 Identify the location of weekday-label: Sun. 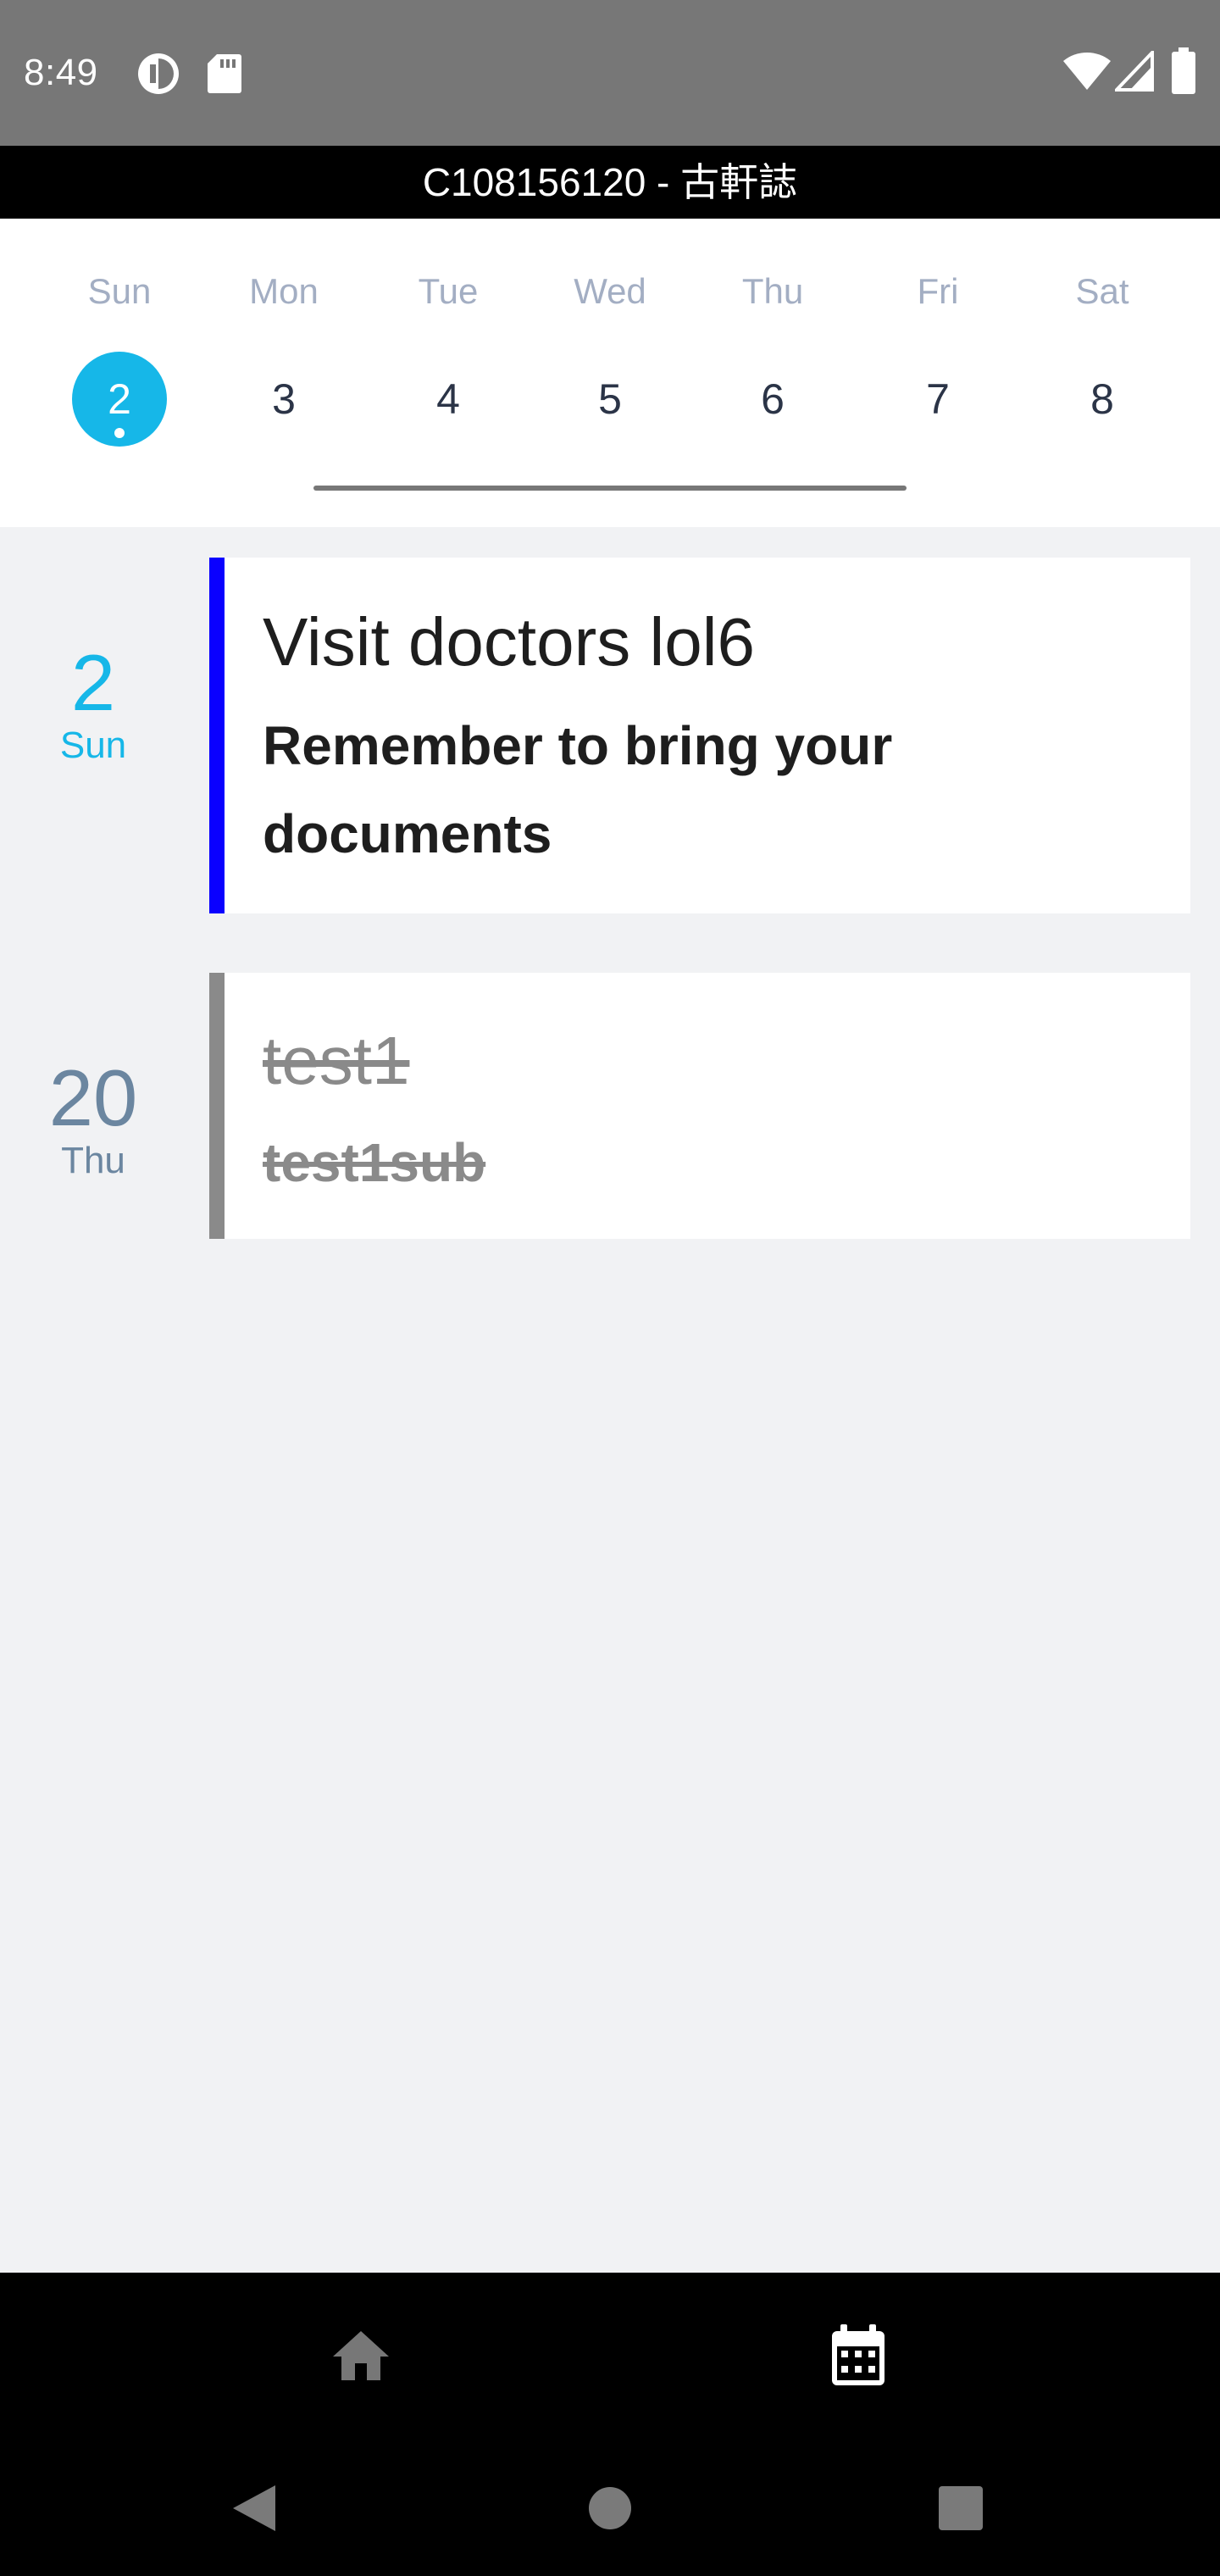
(119, 291).